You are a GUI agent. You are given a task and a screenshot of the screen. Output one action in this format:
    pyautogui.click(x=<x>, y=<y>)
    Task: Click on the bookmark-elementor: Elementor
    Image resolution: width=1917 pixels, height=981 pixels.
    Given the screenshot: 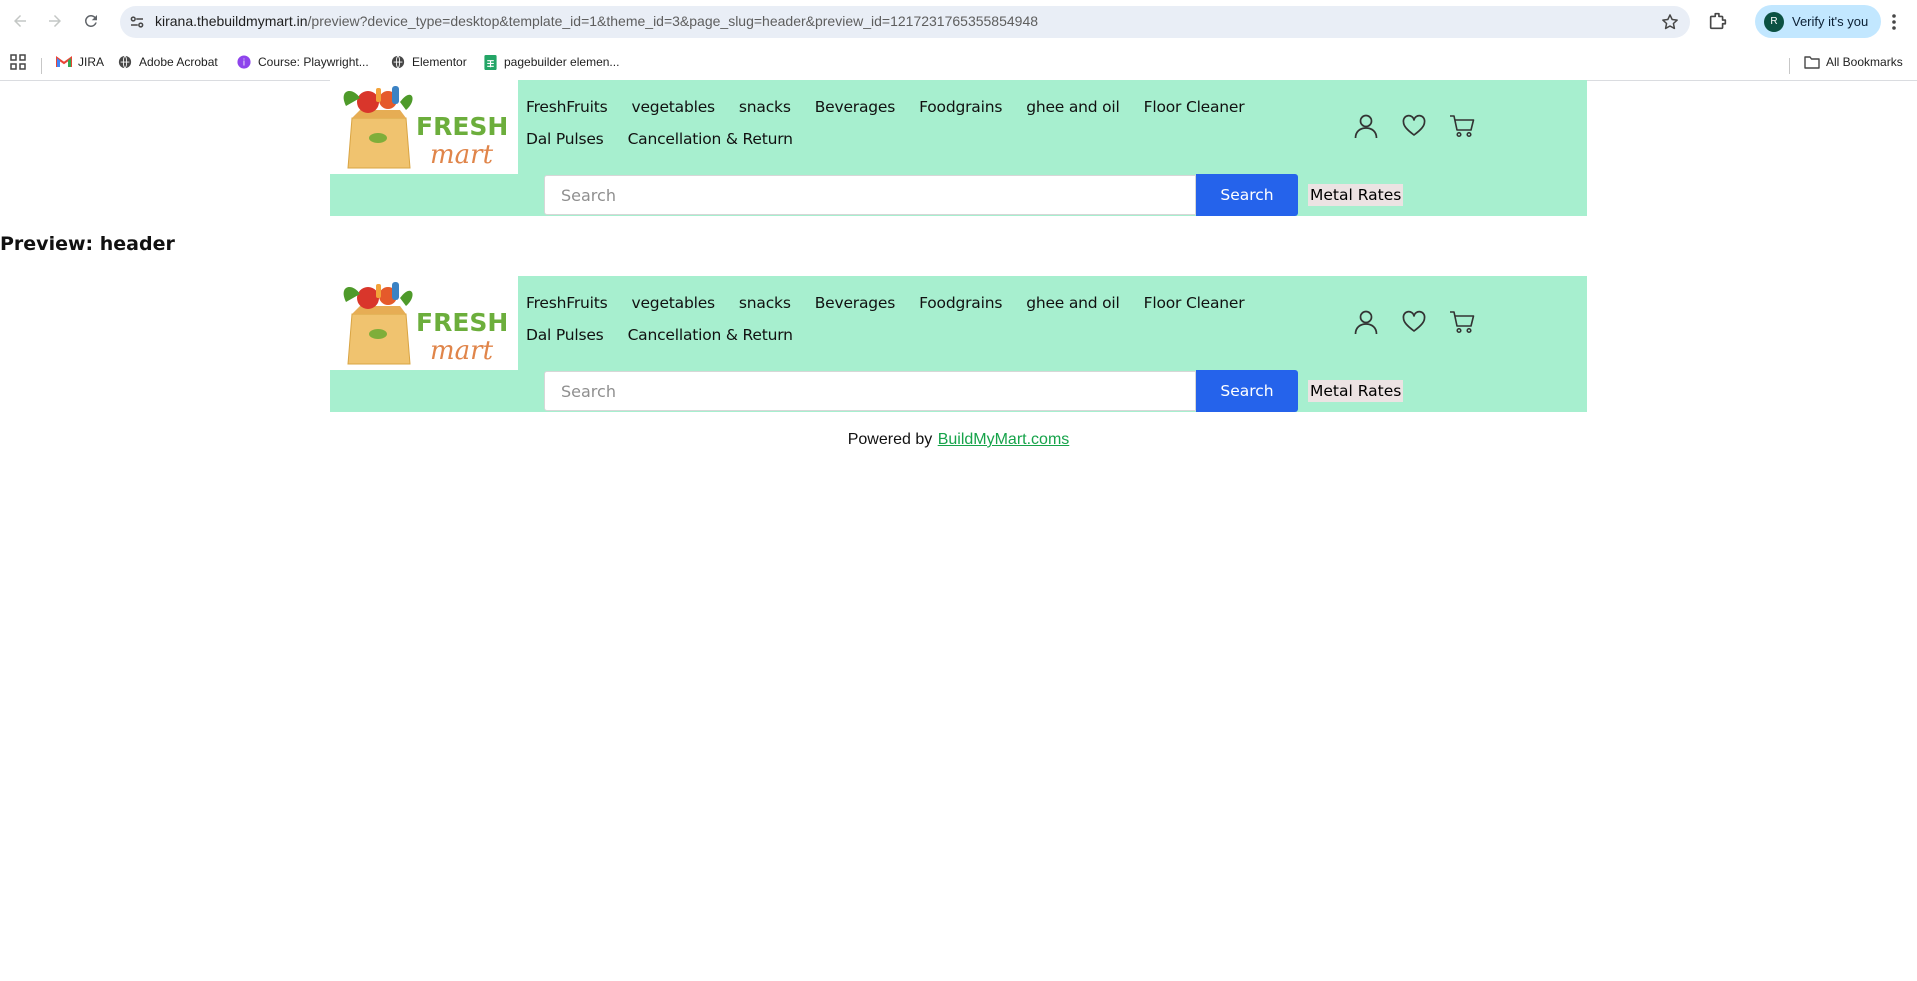 What is the action you would take?
    pyautogui.click(x=428, y=62)
    